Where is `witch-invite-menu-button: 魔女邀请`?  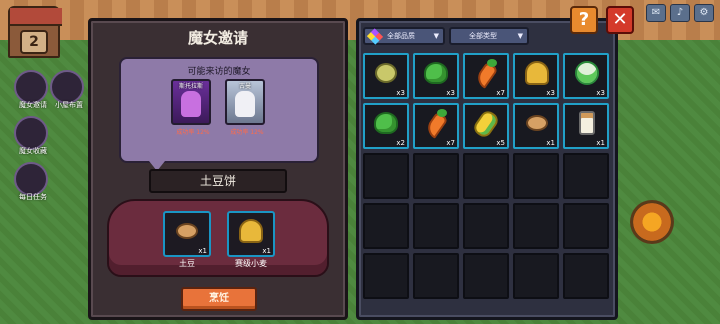
witch-invite-menu-button: 魔女邀请 is located at coordinates (31, 89).